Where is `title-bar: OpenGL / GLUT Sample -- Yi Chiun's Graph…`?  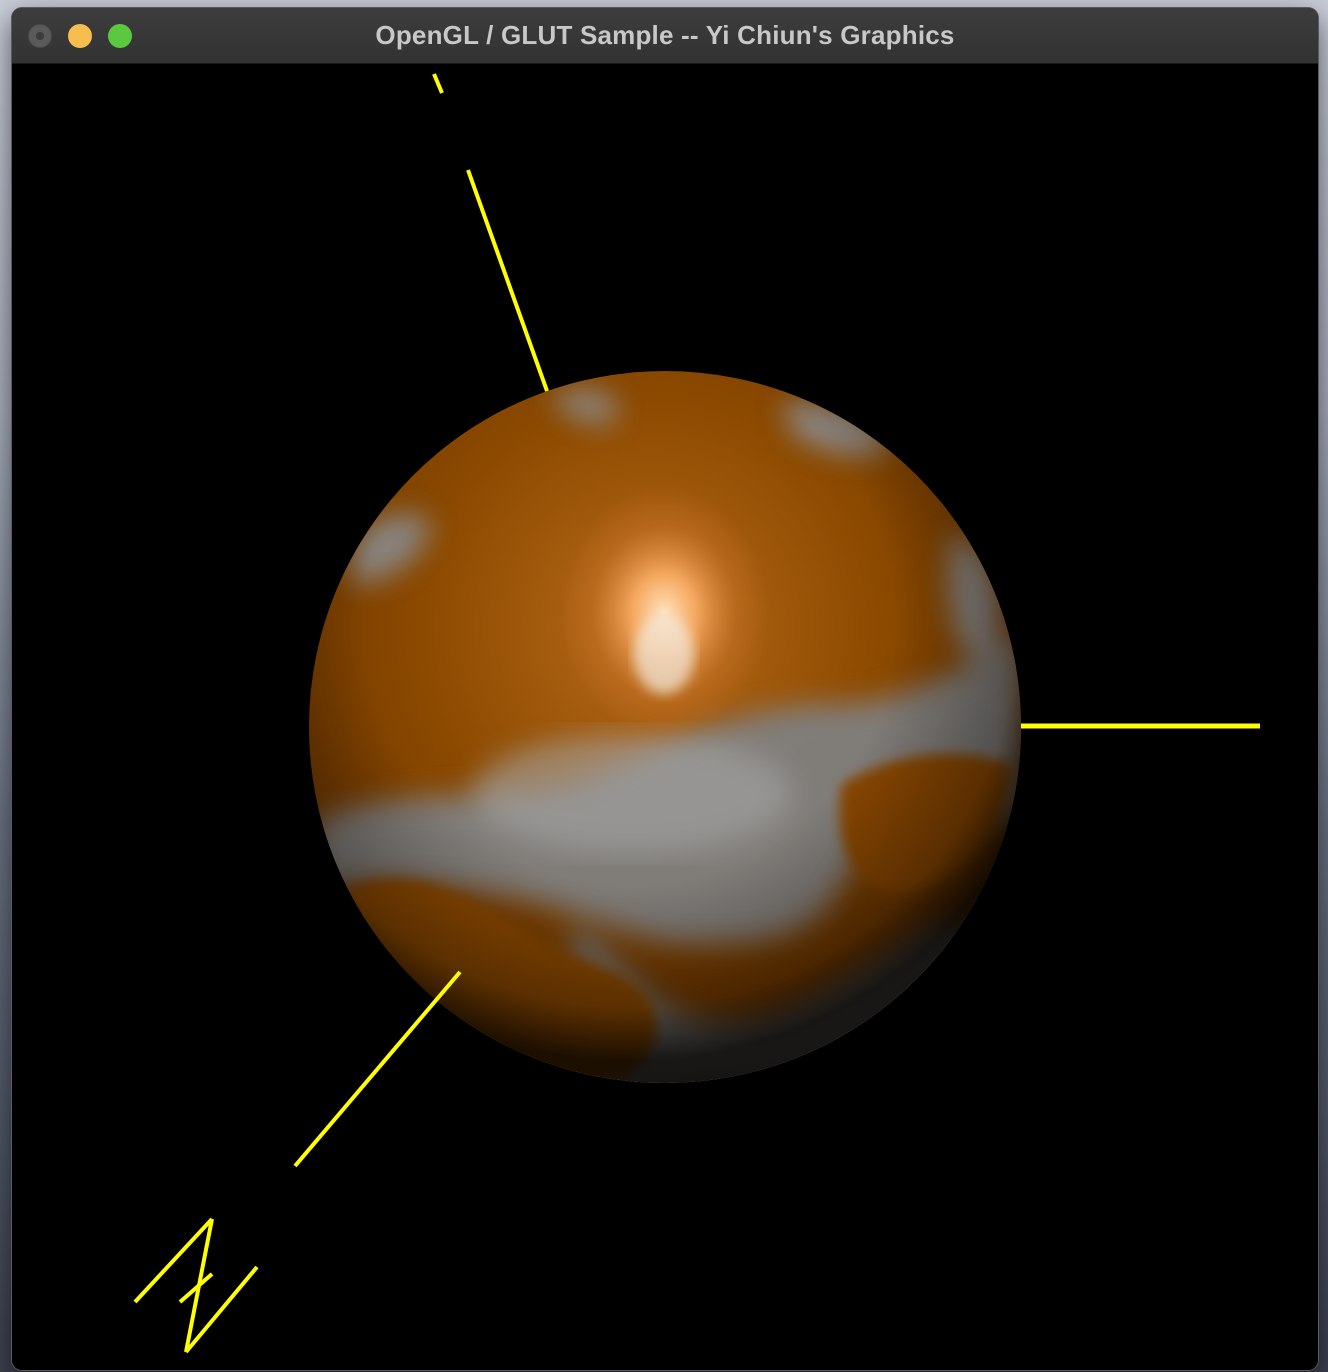
title-bar: OpenGL / GLUT Sample -- Yi Chiun's Graph… is located at coordinates (665, 36).